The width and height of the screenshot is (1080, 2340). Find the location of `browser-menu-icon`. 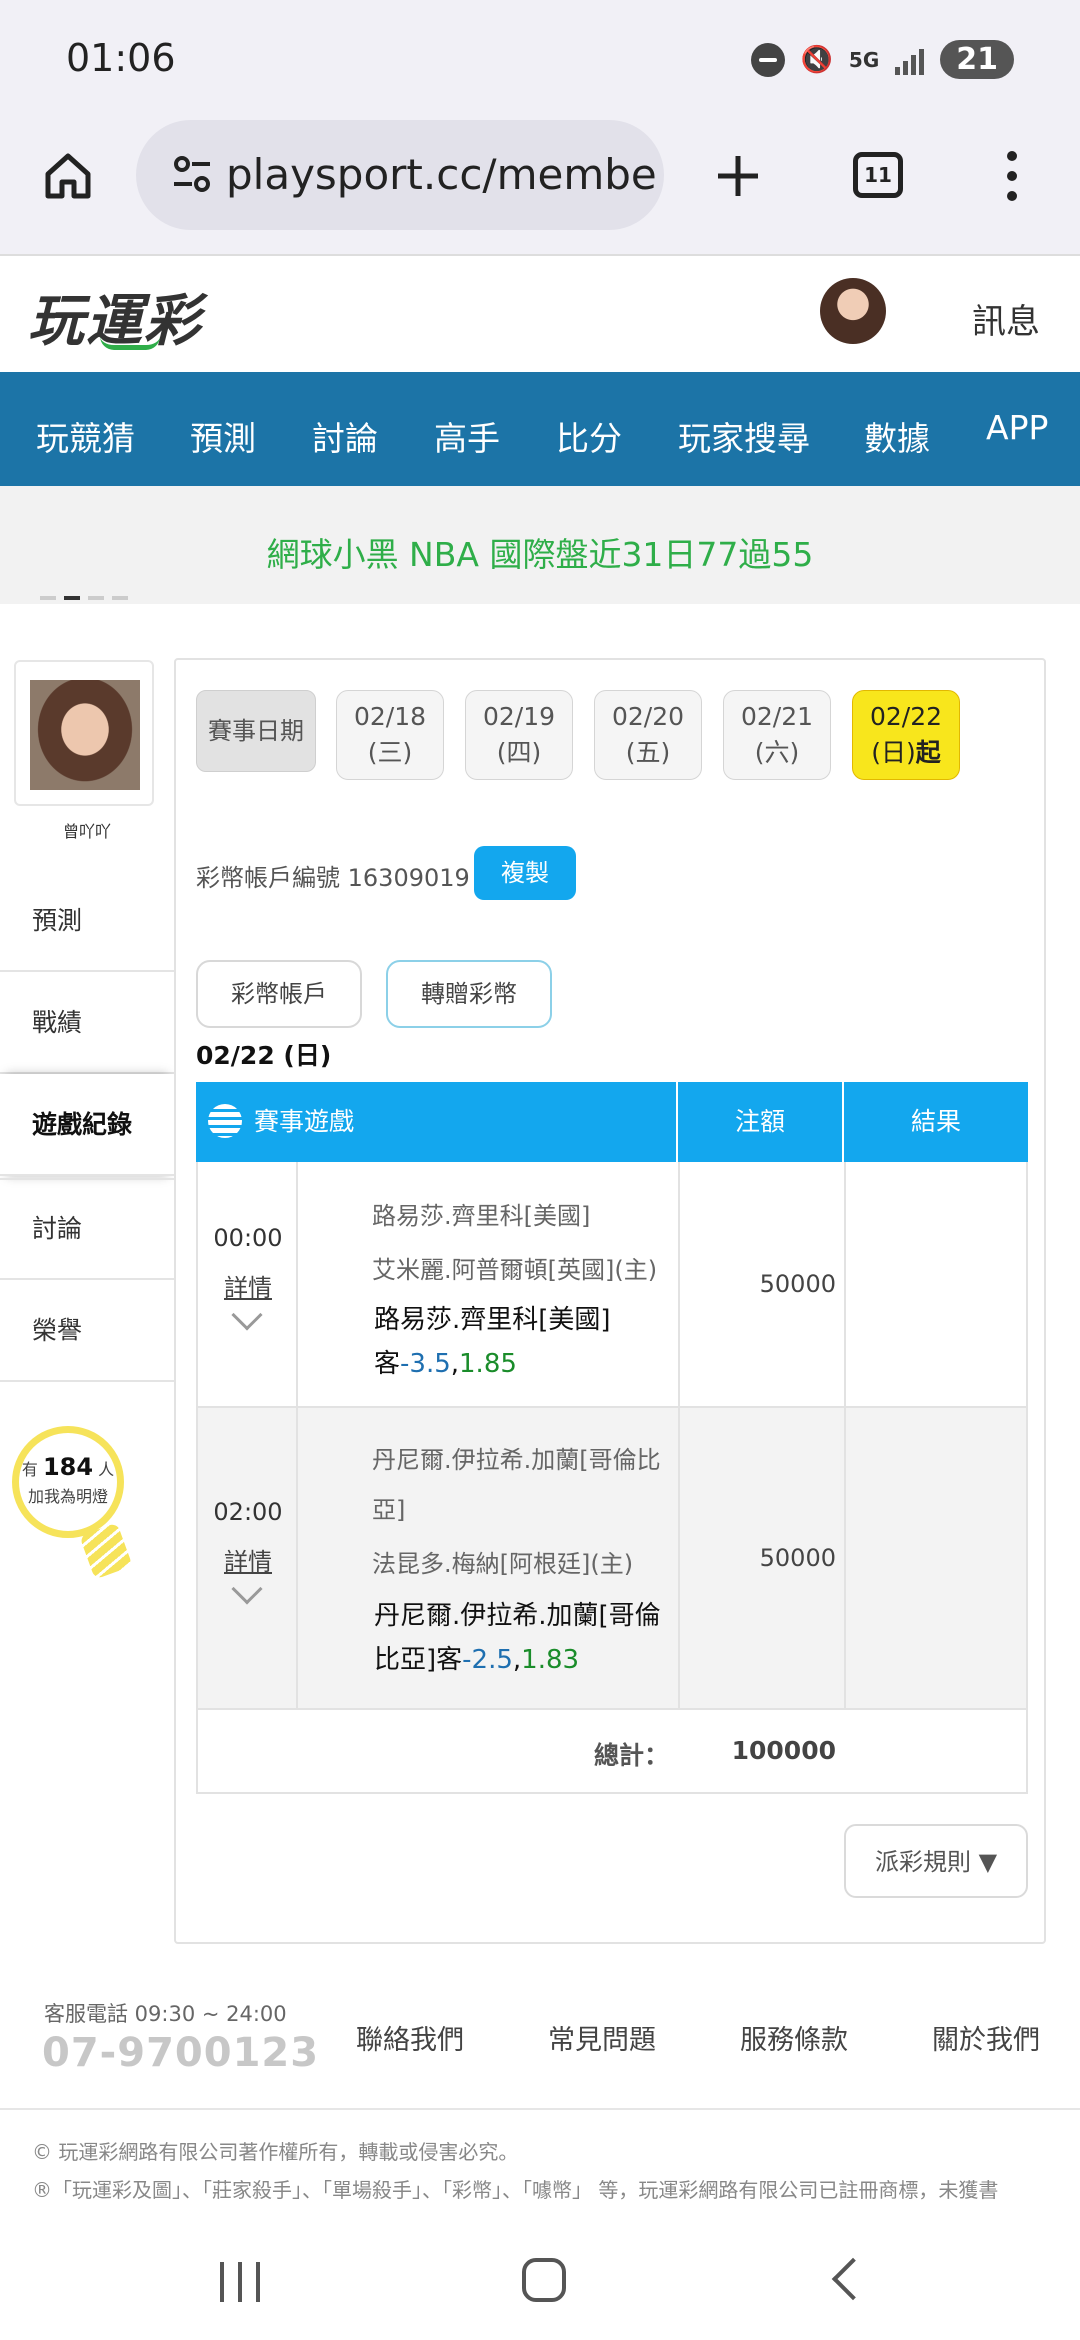

browser-menu-icon is located at coordinates (1012, 176).